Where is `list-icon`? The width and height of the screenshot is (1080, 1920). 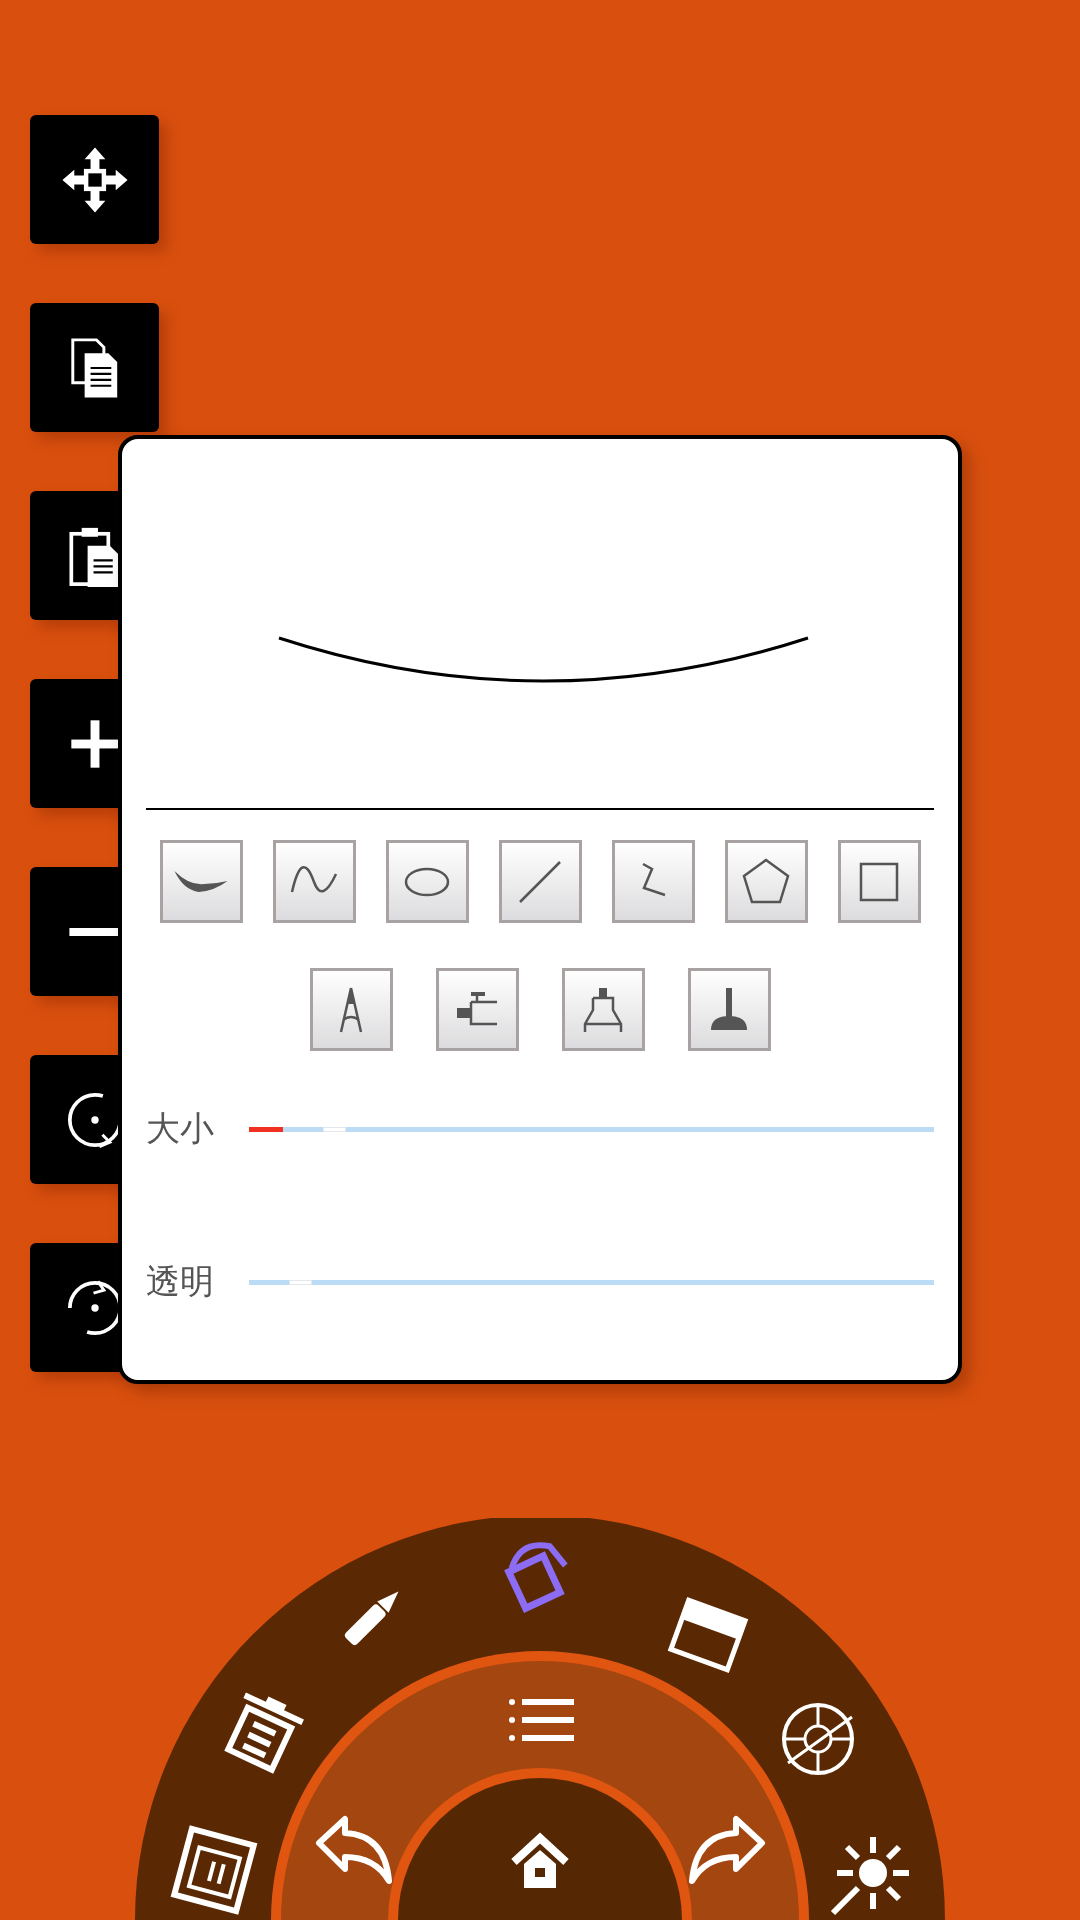
list-icon is located at coordinates (543, 1720).